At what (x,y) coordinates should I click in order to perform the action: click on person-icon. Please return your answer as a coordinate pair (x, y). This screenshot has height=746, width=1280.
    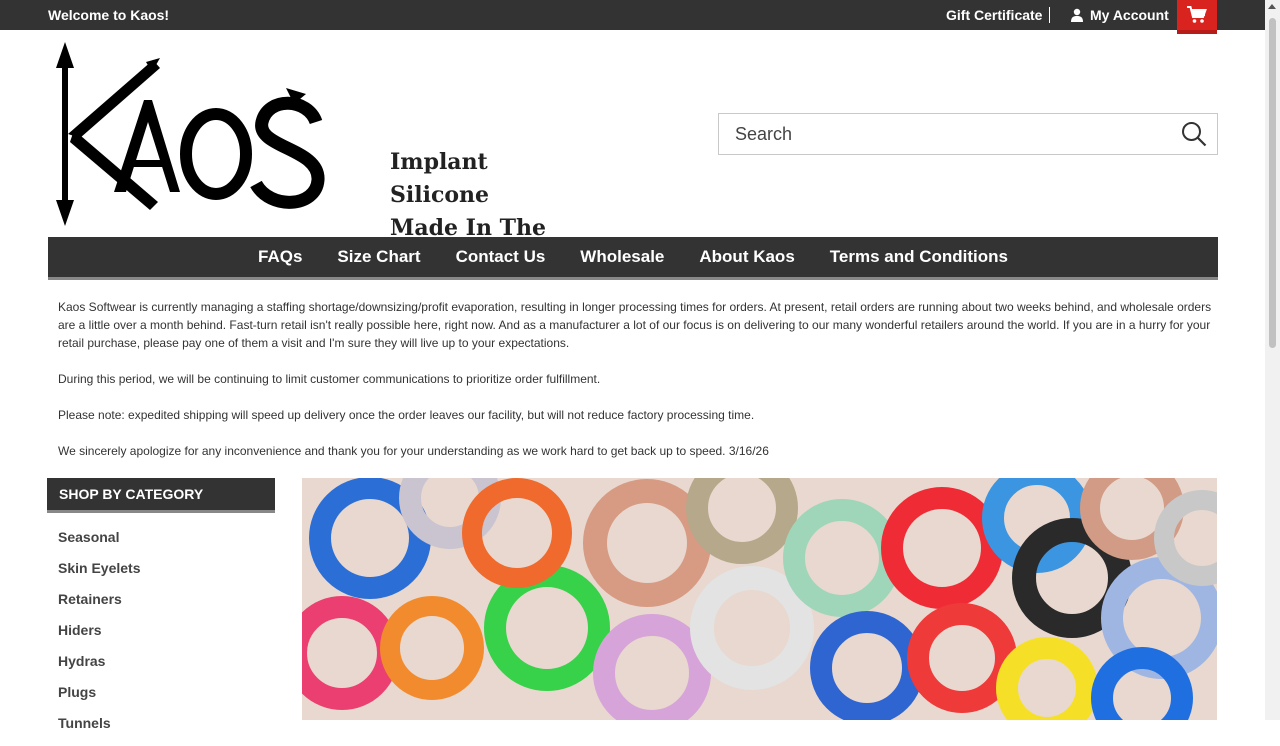
    Looking at the image, I should click on (1077, 15).